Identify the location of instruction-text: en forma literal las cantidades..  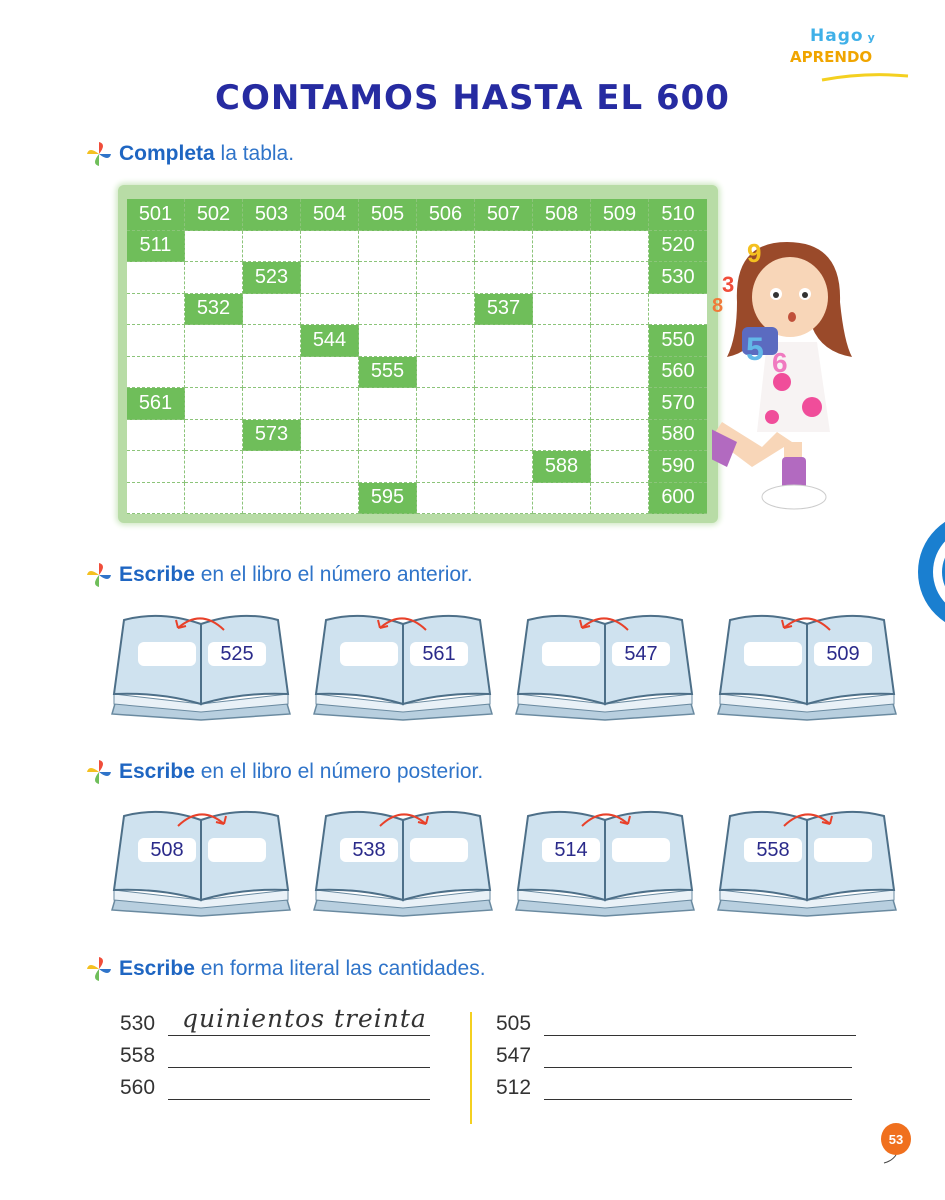
(340, 968).